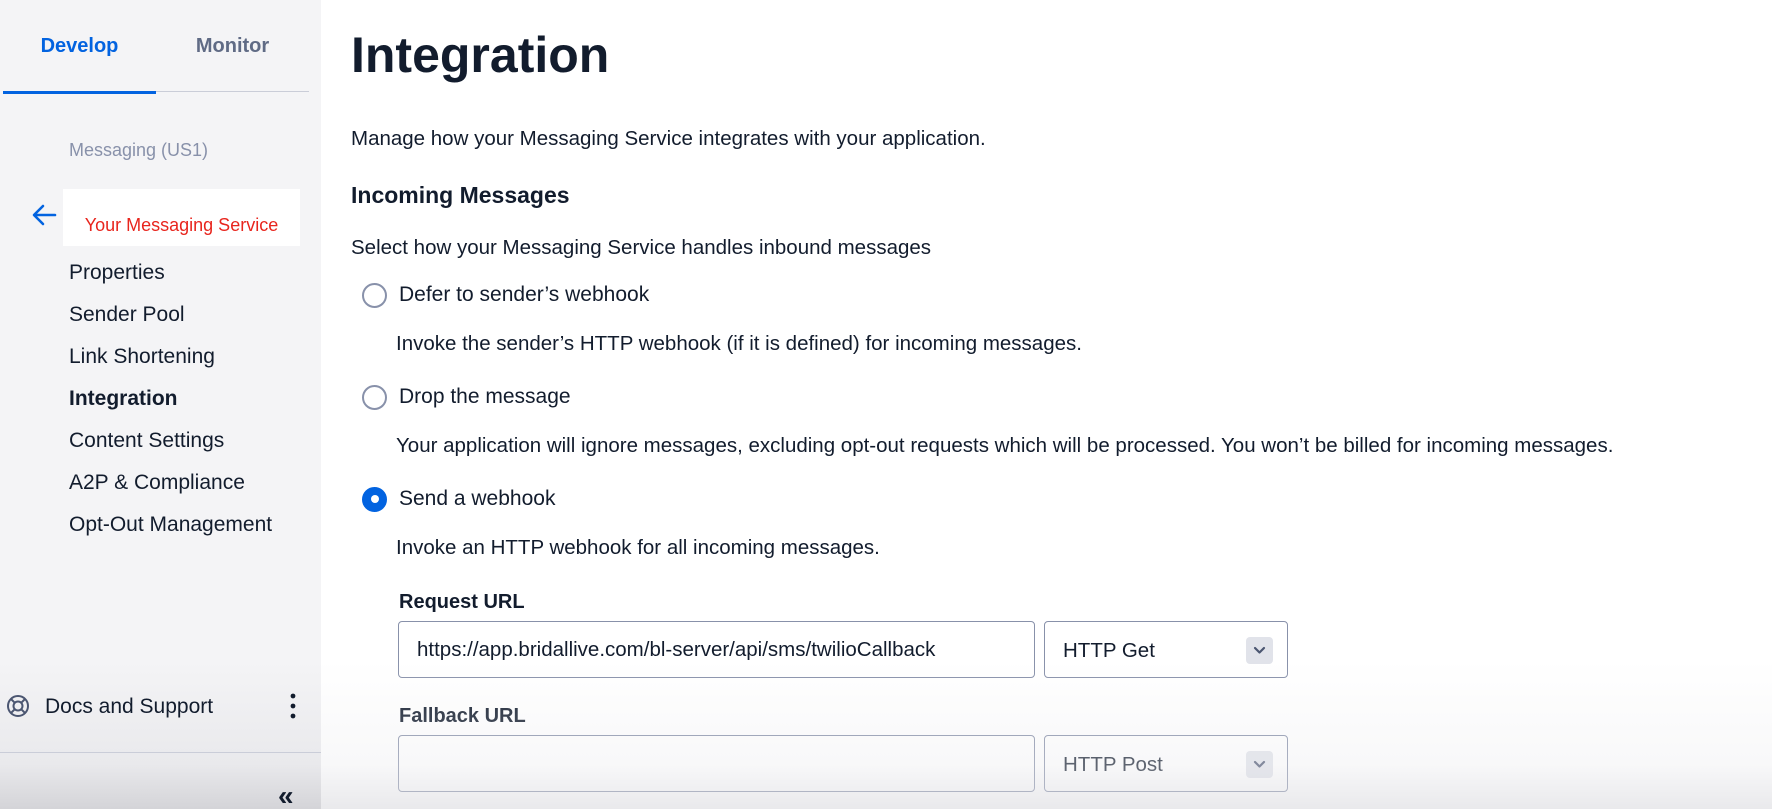  I want to click on request-method-select: HTTP Get, so click(1166, 649).